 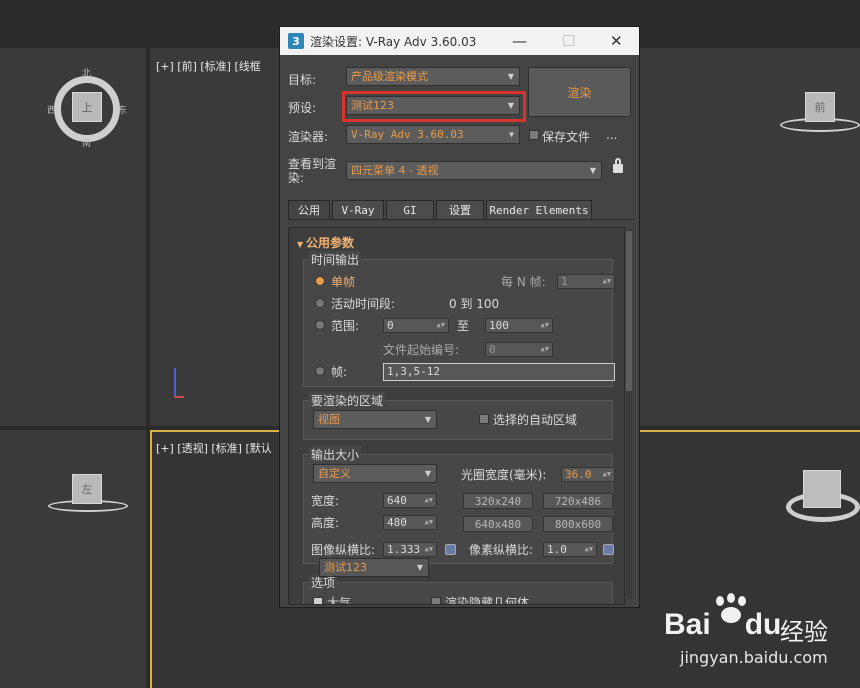 I want to click on viewport-left, so click(x=73, y=559).